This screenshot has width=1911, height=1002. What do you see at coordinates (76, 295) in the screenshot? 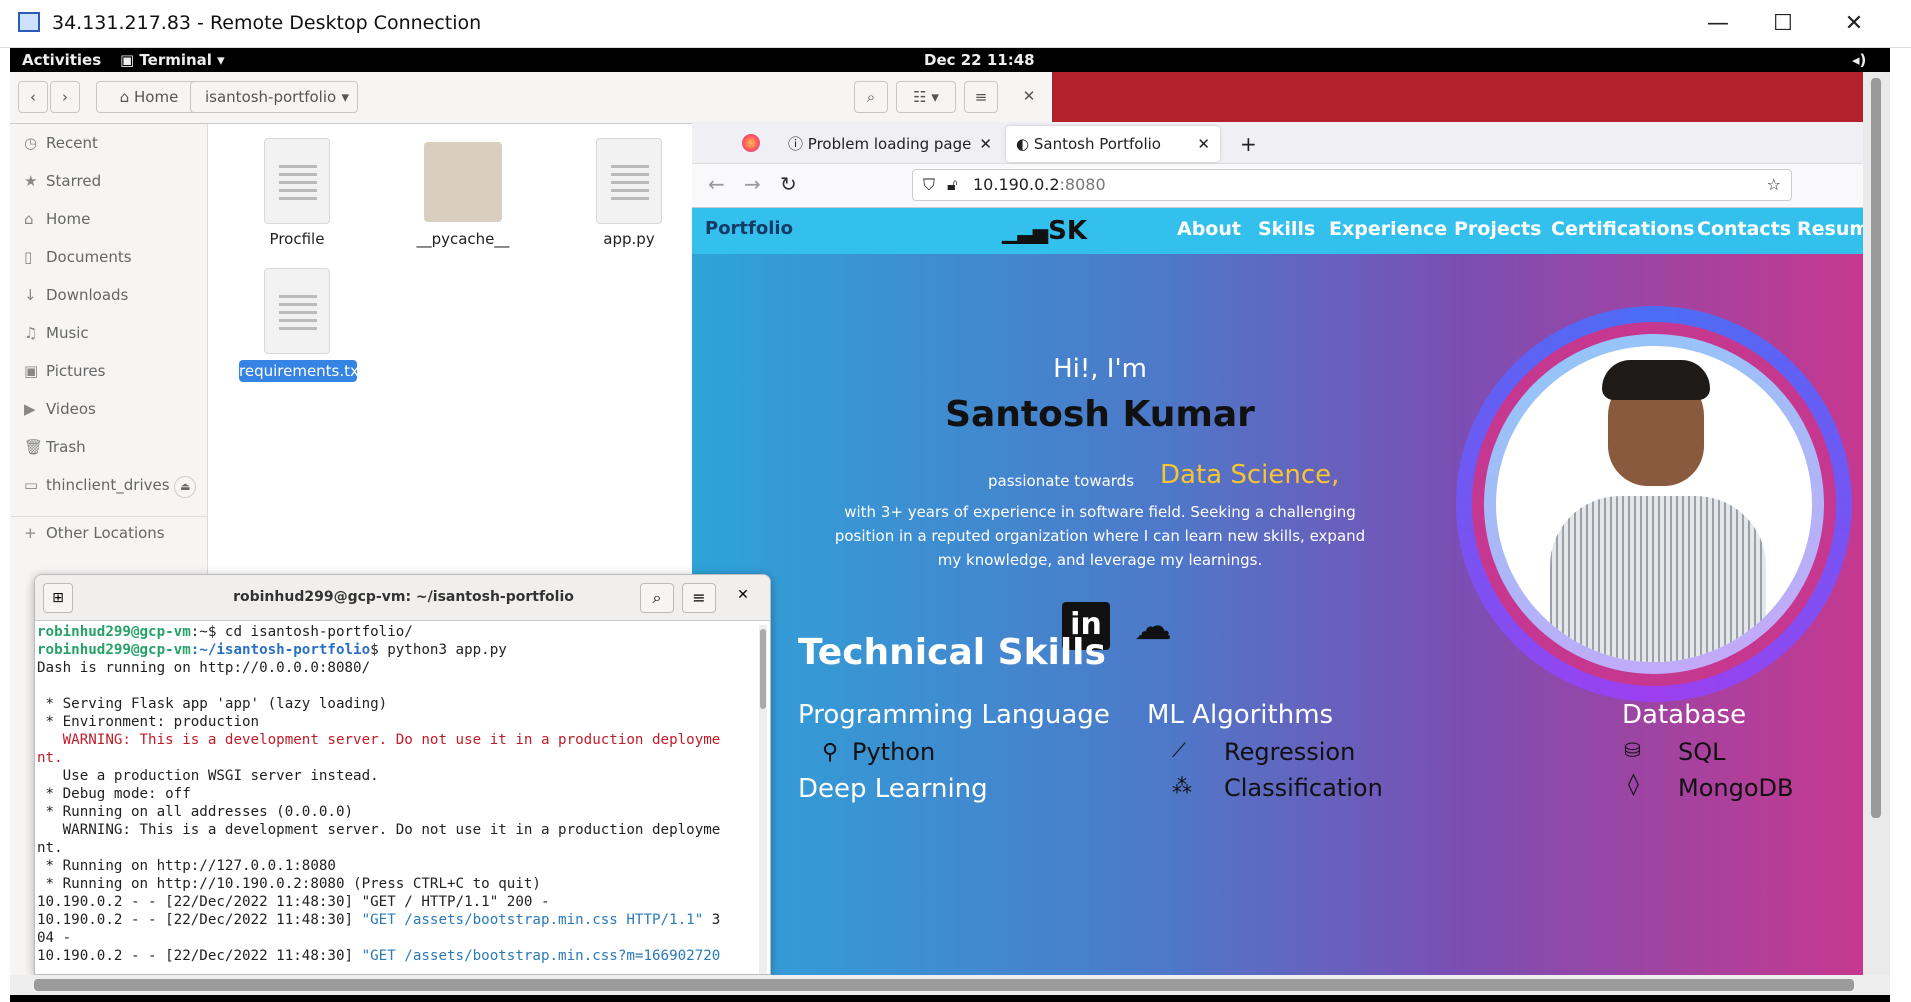
I see `sidebar-item-downloads: ↓ Downloads` at bounding box center [76, 295].